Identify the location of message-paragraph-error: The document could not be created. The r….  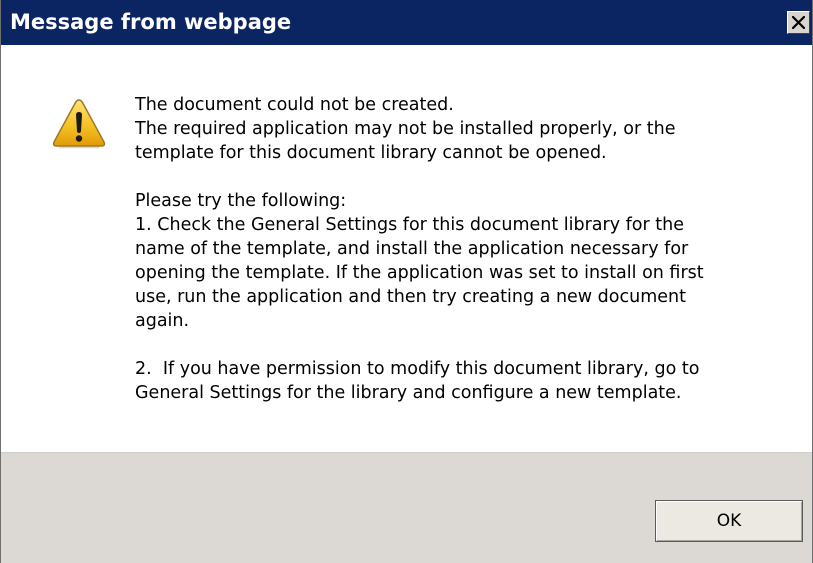
(405, 129).